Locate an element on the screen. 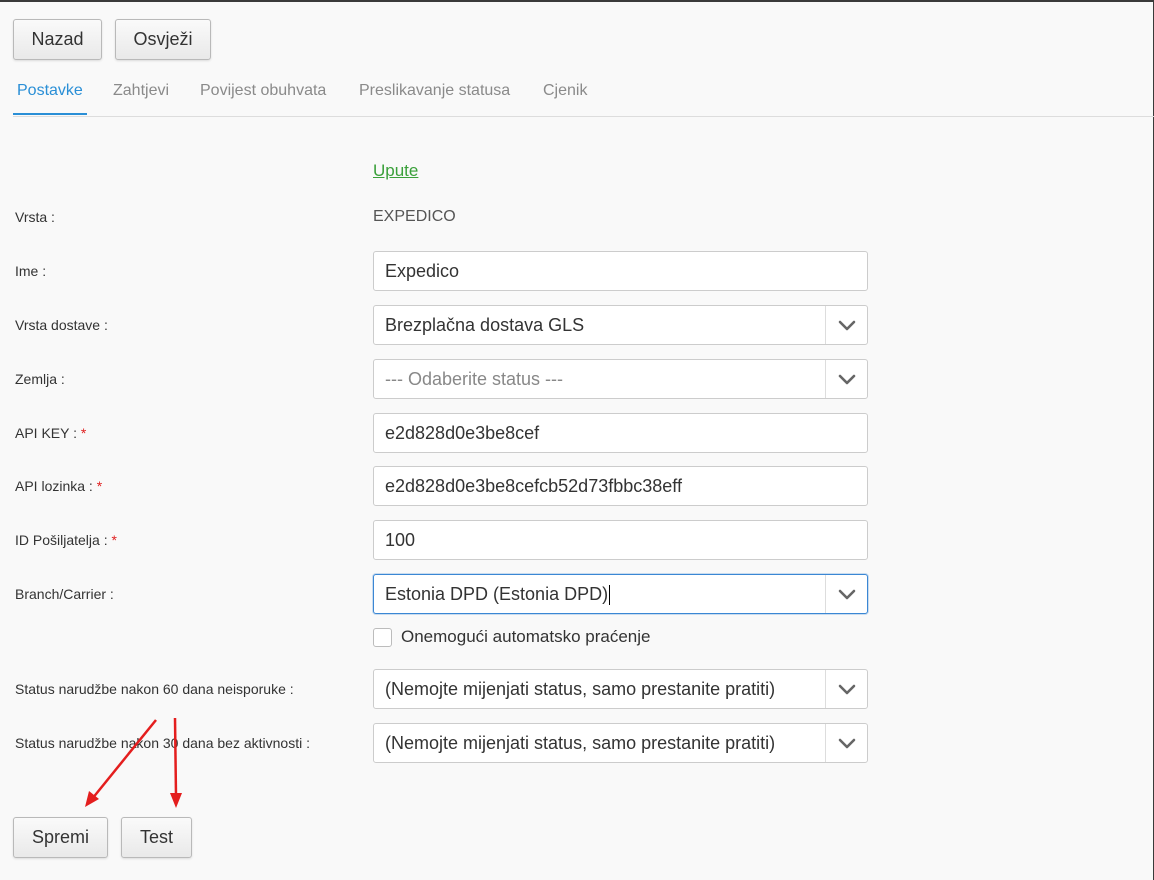 Image resolution: width=1154 pixels, height=880 pixels. sender-id-input: 100 is located at coordinates (620, 540).